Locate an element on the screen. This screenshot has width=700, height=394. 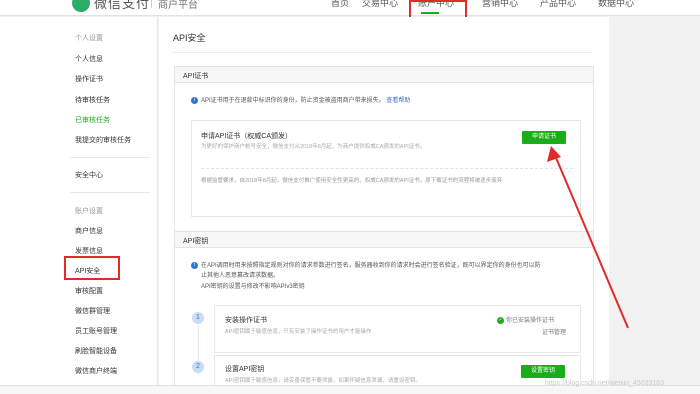
nav-product-center: 产品中心 is located at coordinates (558, 4).